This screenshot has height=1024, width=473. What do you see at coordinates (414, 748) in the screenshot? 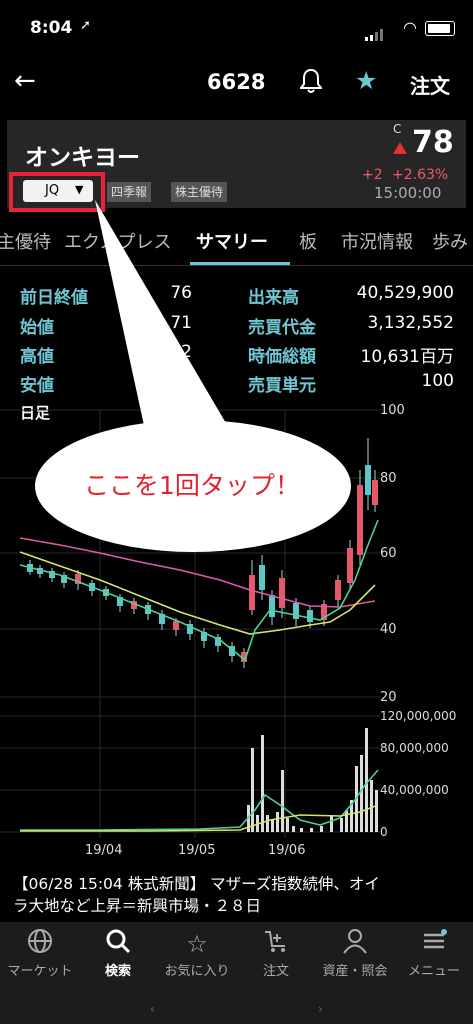
I see `volume-axis-label: 80,000,000` at bounding box center [414, 748].